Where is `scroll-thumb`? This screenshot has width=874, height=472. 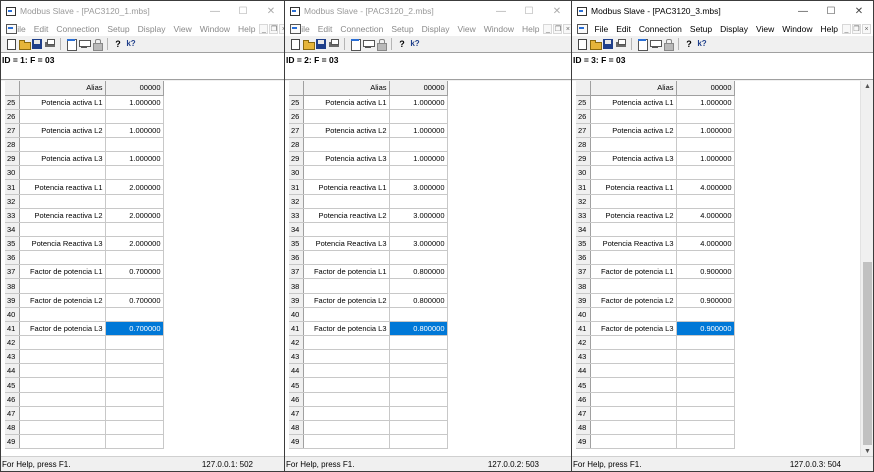
scroll-thumb is located at coordinates (867, 353).